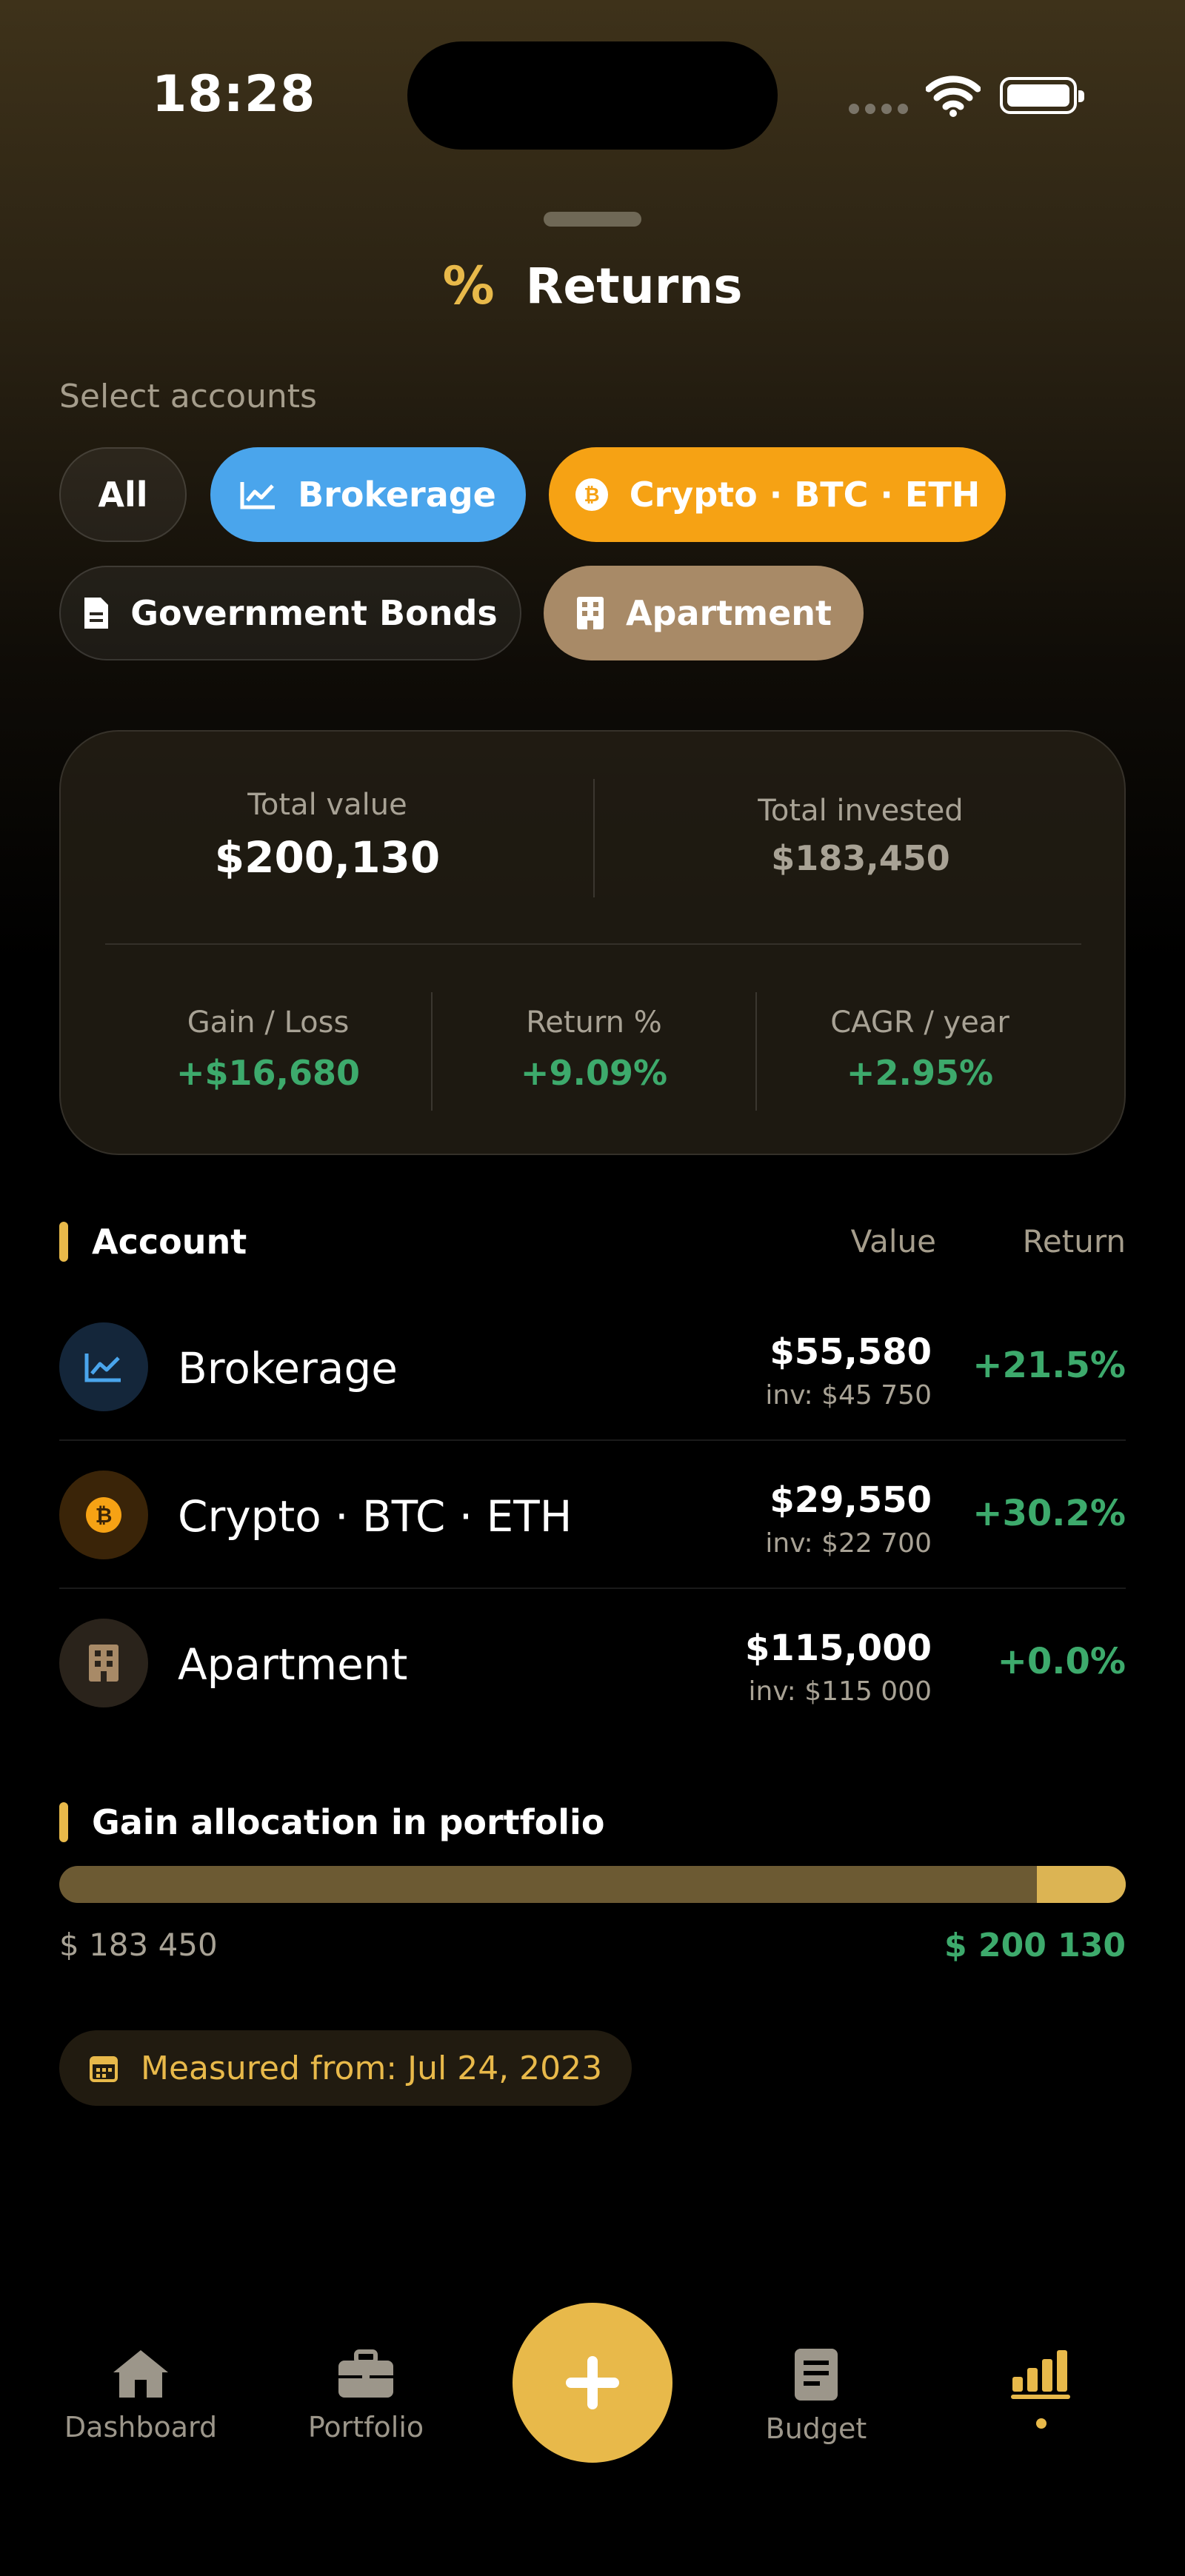 This screenshot has width=1185, height=2576. I want to click on account-value: $29,550, so click(851, 1500).